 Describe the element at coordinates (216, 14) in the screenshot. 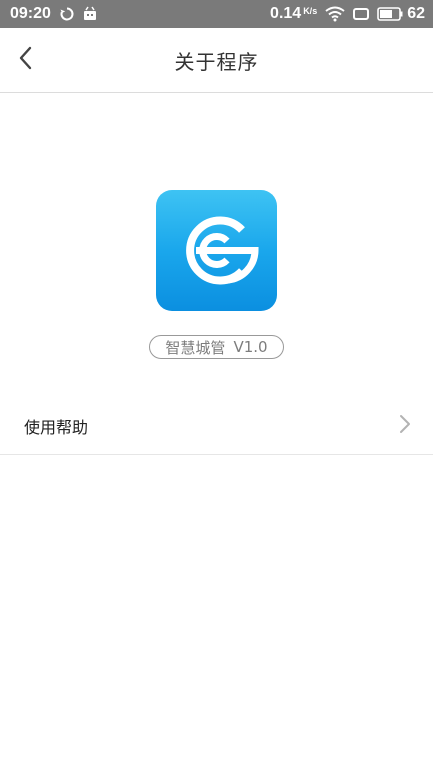

I see `status-bar: 09:20 0.14 K/s 62` at that location.